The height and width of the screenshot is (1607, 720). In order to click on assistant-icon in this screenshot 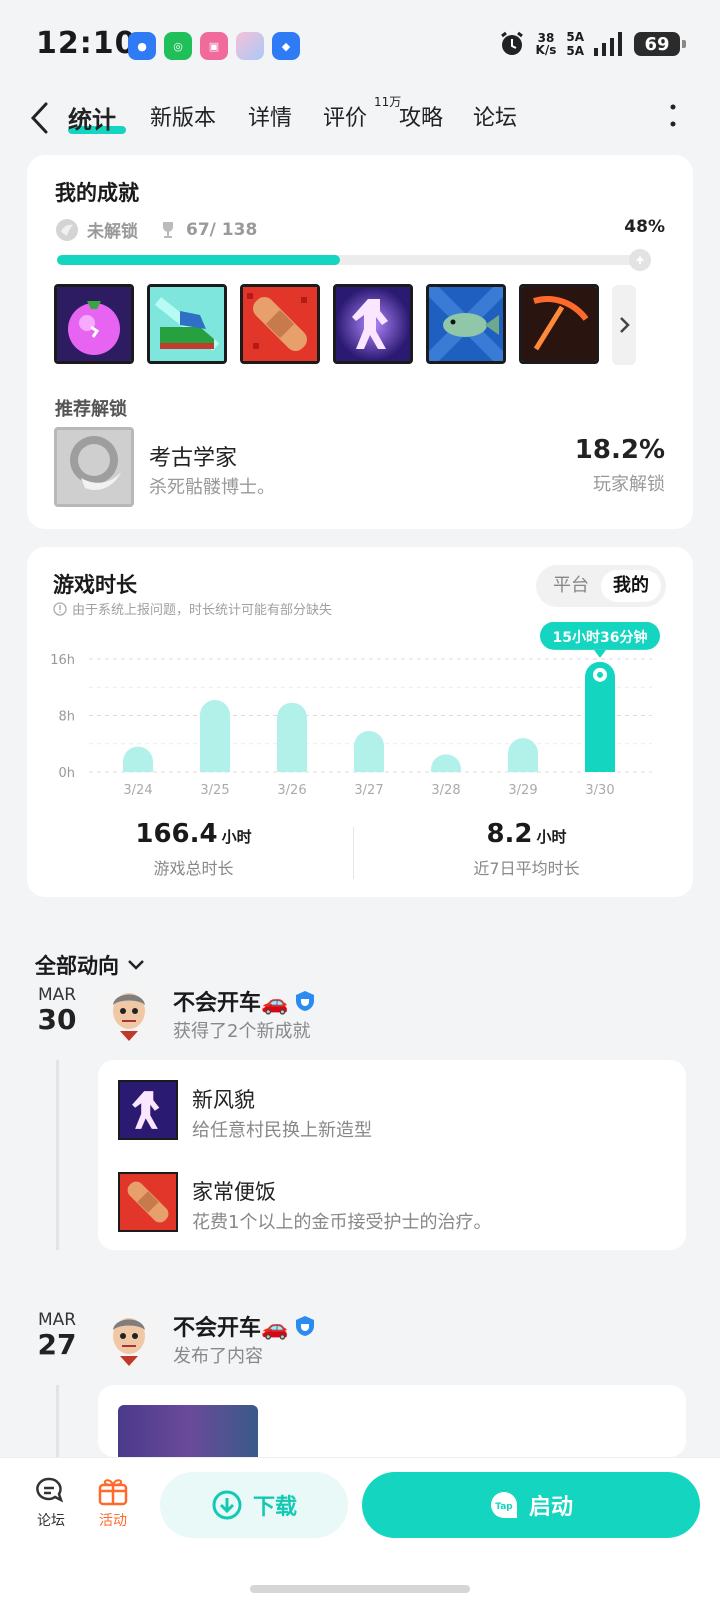, I will do `click(250, 46)`.